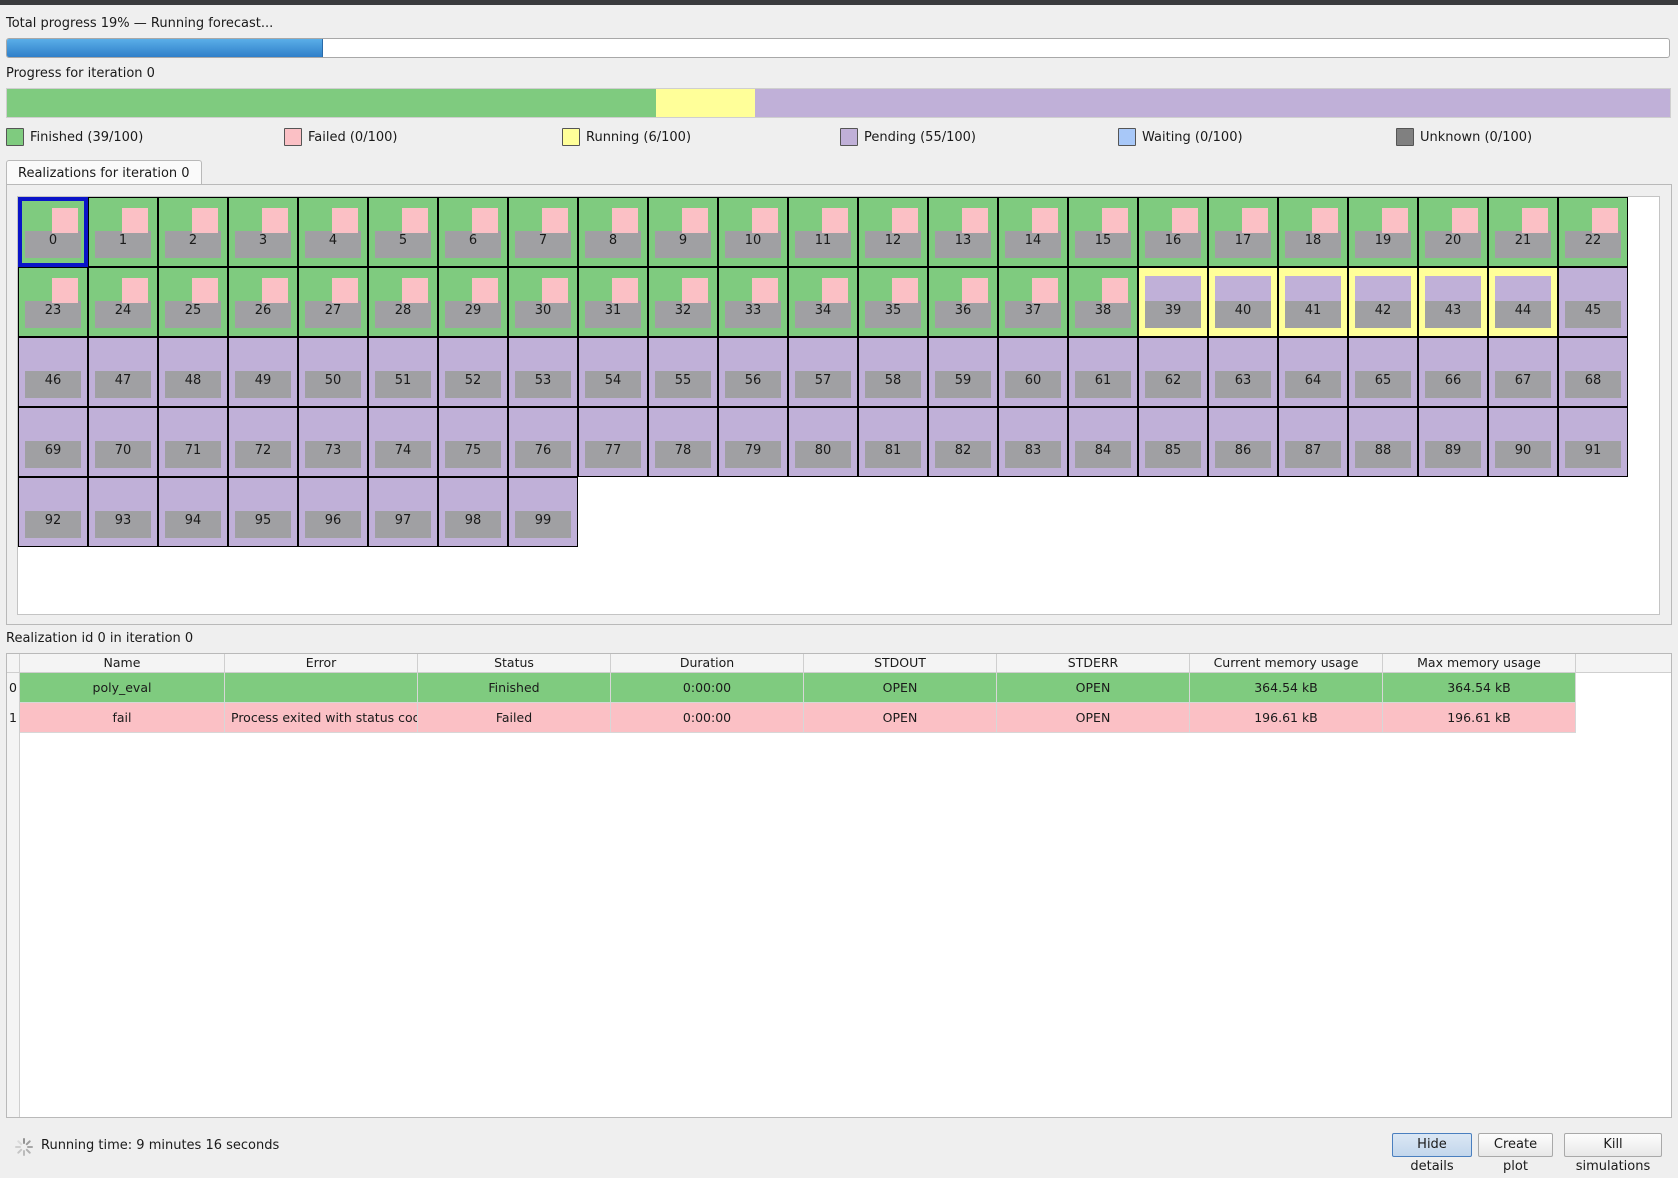 Image resolution: width=1678 pixels, height=1178 pixels. What do you see at coordinates (1243, 372) in the screenshot?
I see `realization-cell: 63` at bounding box center [1243, 372].